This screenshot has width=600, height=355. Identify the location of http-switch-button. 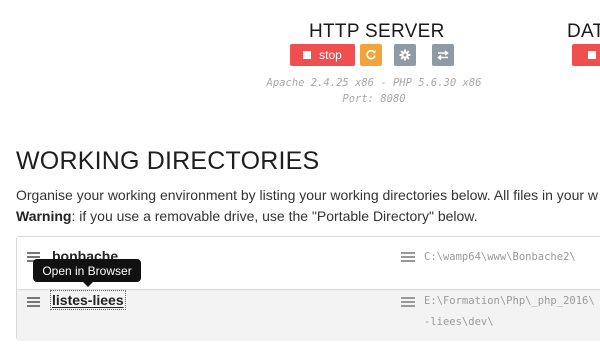
(443, 55).